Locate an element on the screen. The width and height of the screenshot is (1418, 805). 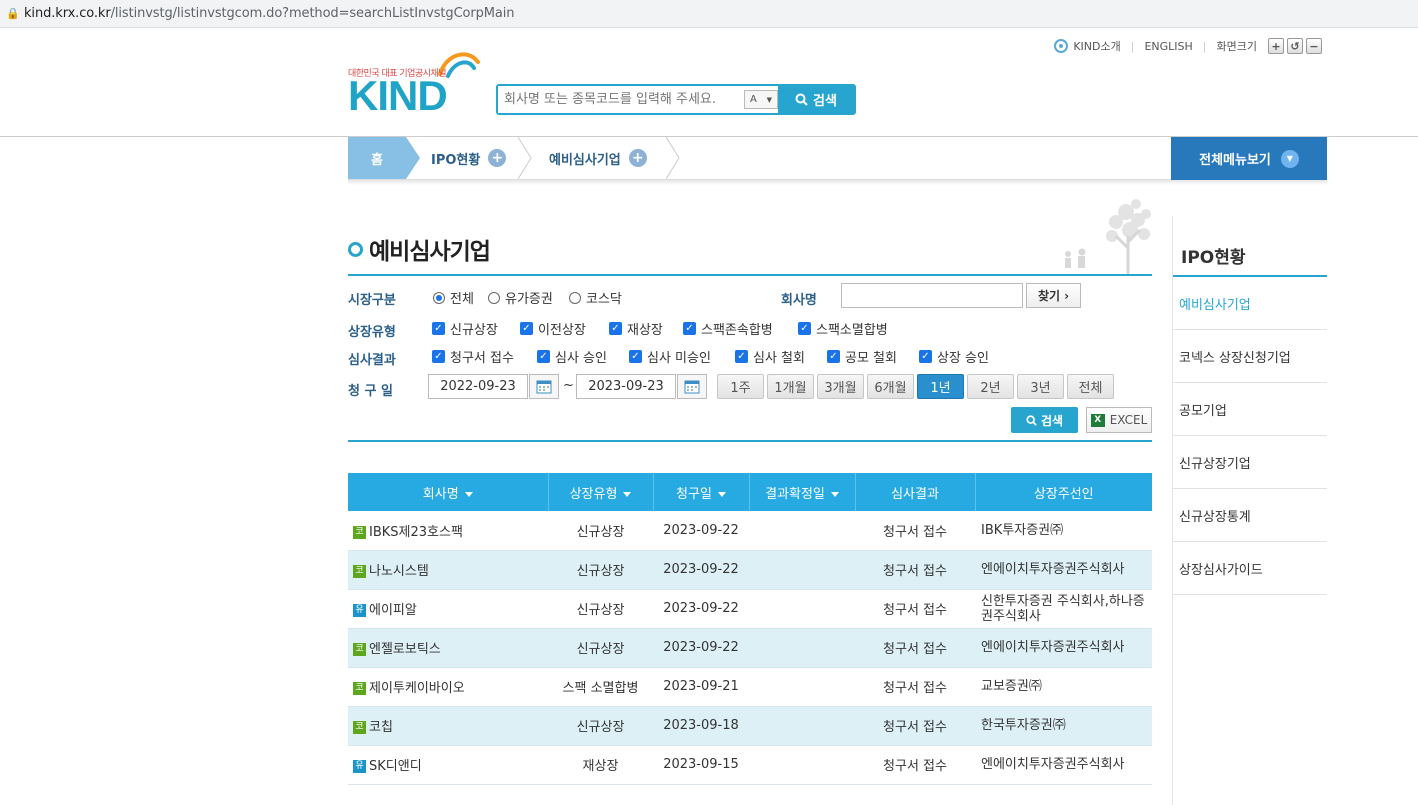
company-link: 나노시스템 is located at coordinates (399, 571).